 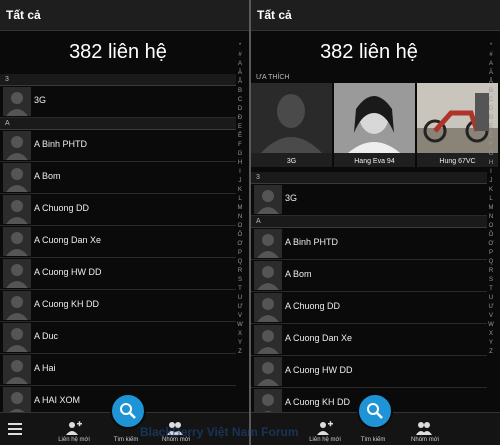 I want to click on avatar, so click(x=17, y=241).